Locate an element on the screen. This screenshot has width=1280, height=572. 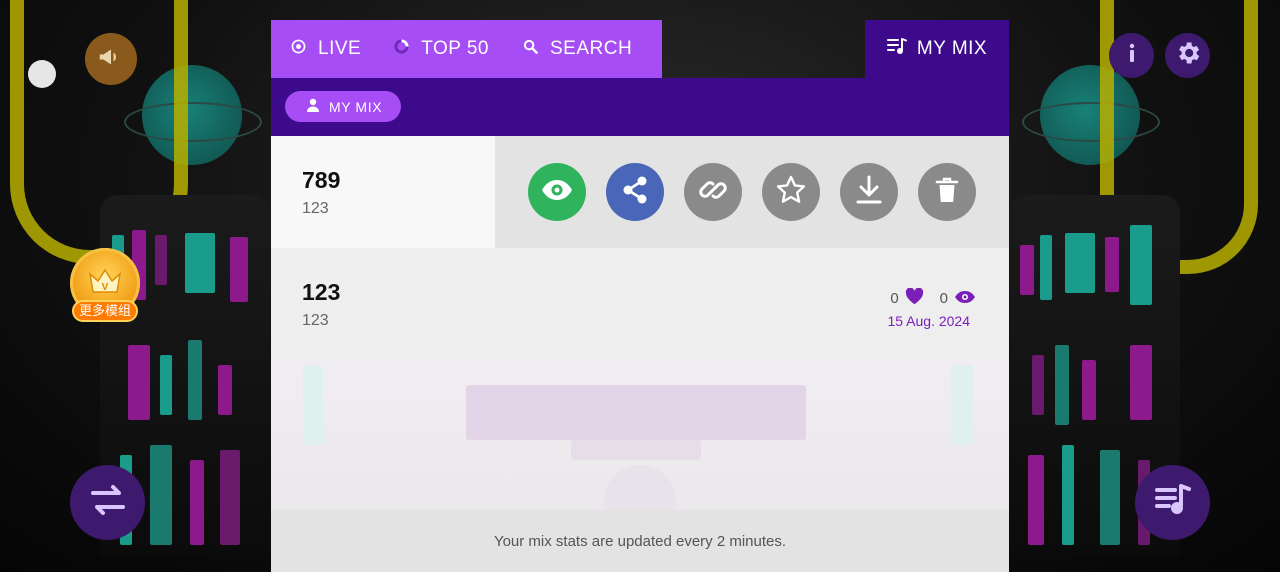
pill-label: MY MIX is located at coordinates (356, 106).